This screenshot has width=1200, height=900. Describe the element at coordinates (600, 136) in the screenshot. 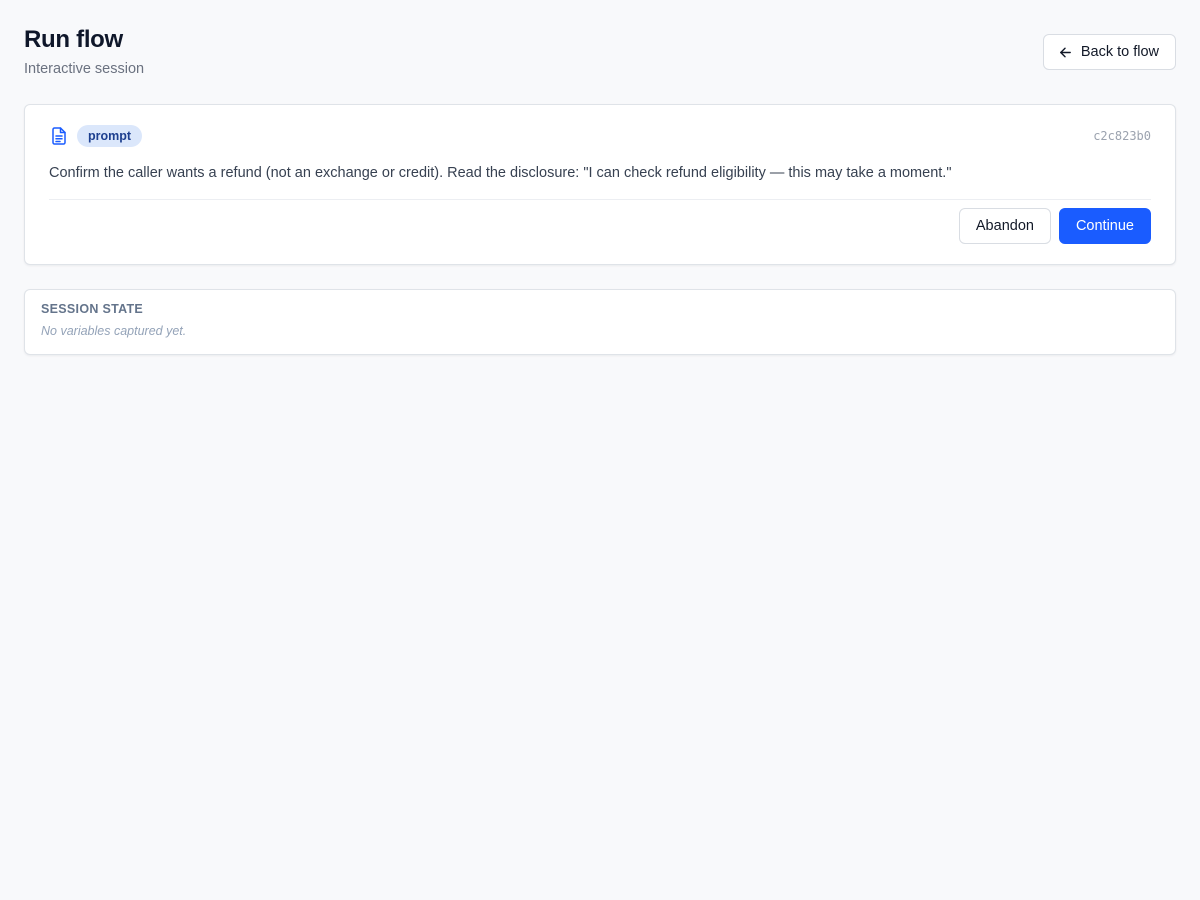

I see `step-header: prompt c2c823b0` at that location.